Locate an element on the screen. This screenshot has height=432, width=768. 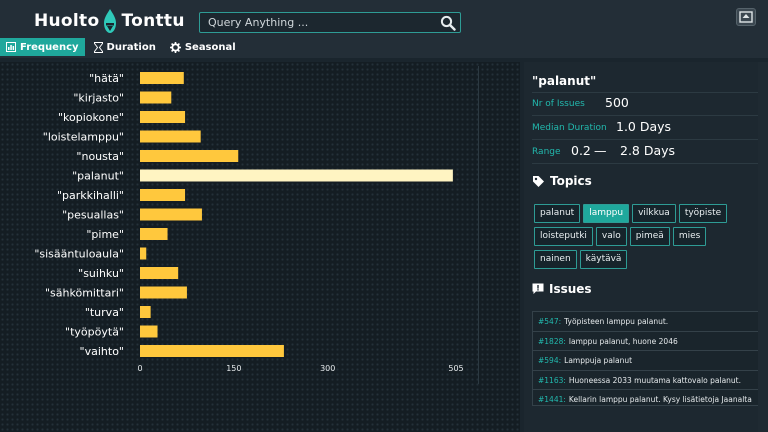
topic-chip: työpiste is located at coordinates (703, 213).